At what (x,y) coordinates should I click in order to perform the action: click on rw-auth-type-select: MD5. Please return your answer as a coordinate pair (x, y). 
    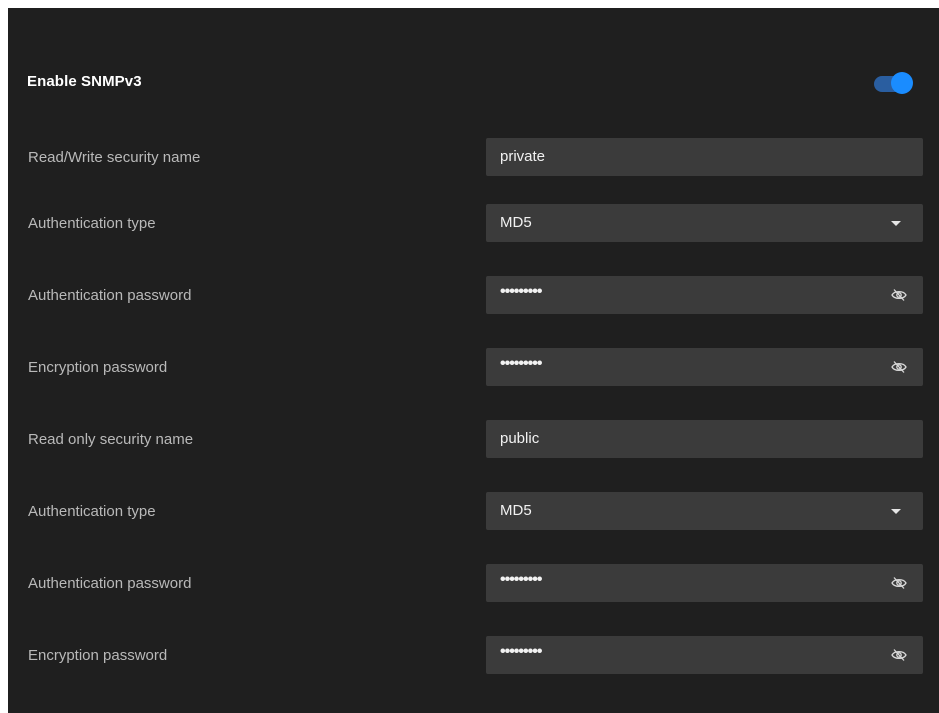
    Looking at the image, I should click on (704, 223).